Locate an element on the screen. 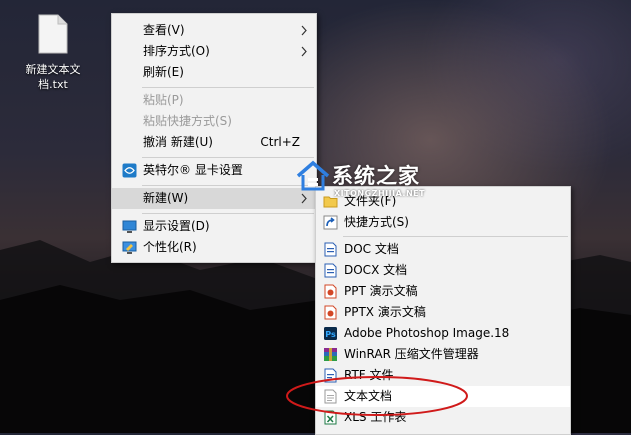  desktop-text-file: 新建文本文档.txt is located at coordinates (53, 53).